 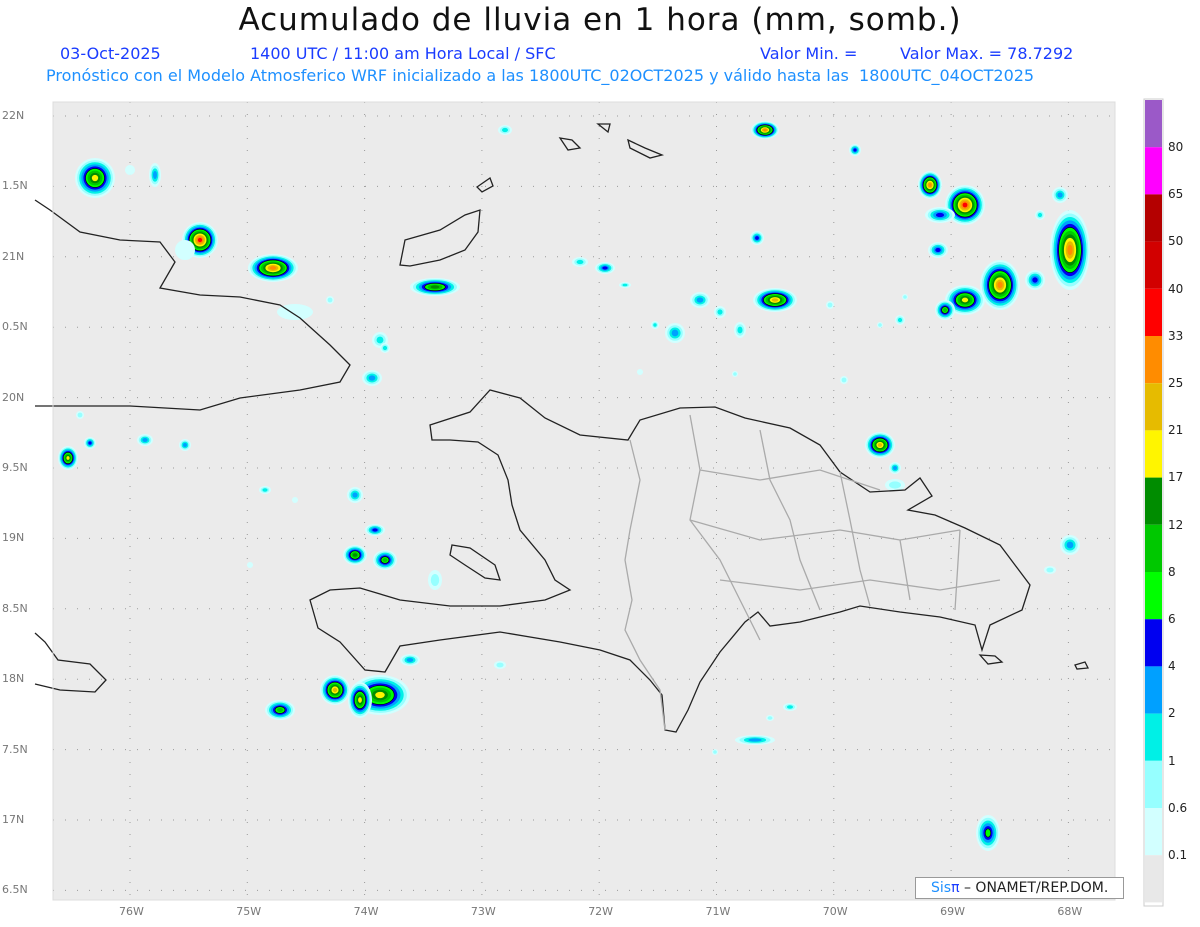 I want to click on colorbar-label: 8, so click(x=1172, y=571).